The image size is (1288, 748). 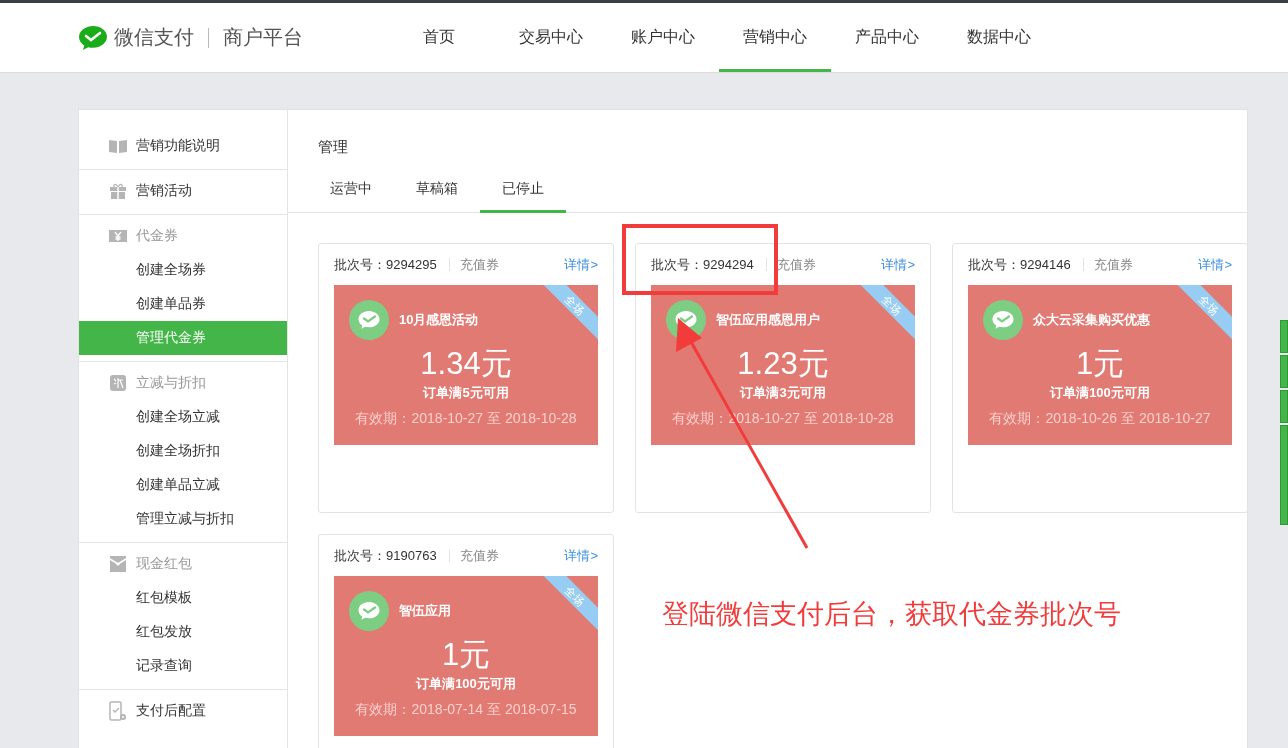 What do you see at coordinates (1019, 264) in the screenshot?
I see `batch-number: 批次号：9294146` at bounding box center [1019, 264].